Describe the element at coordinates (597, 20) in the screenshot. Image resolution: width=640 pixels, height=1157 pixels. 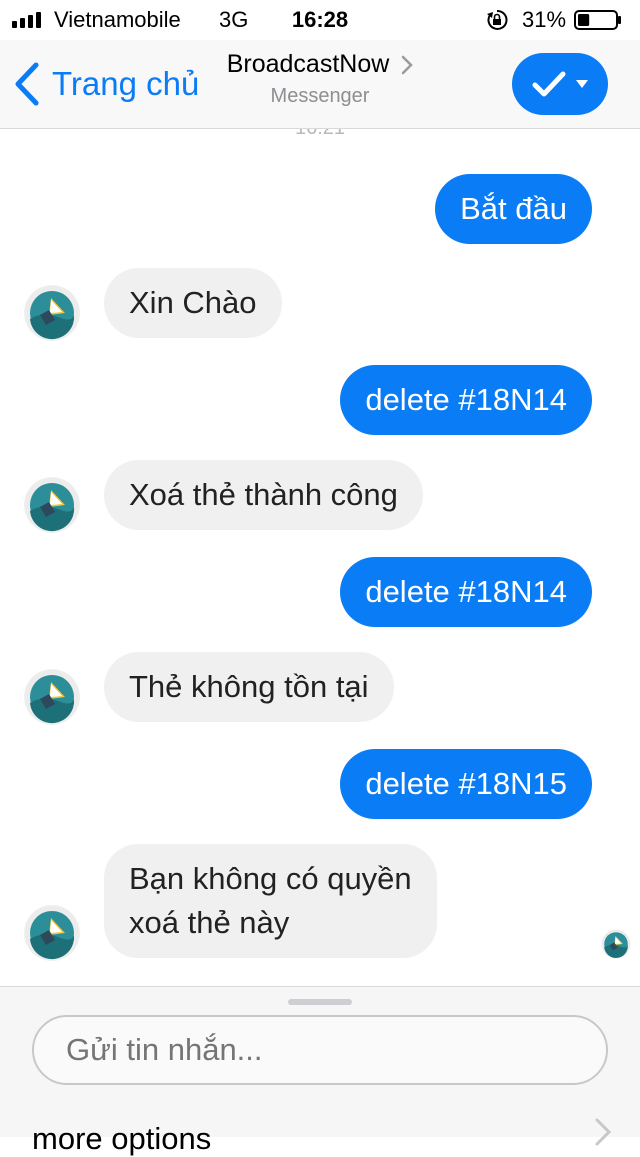
I see `battery-icon` at that location.